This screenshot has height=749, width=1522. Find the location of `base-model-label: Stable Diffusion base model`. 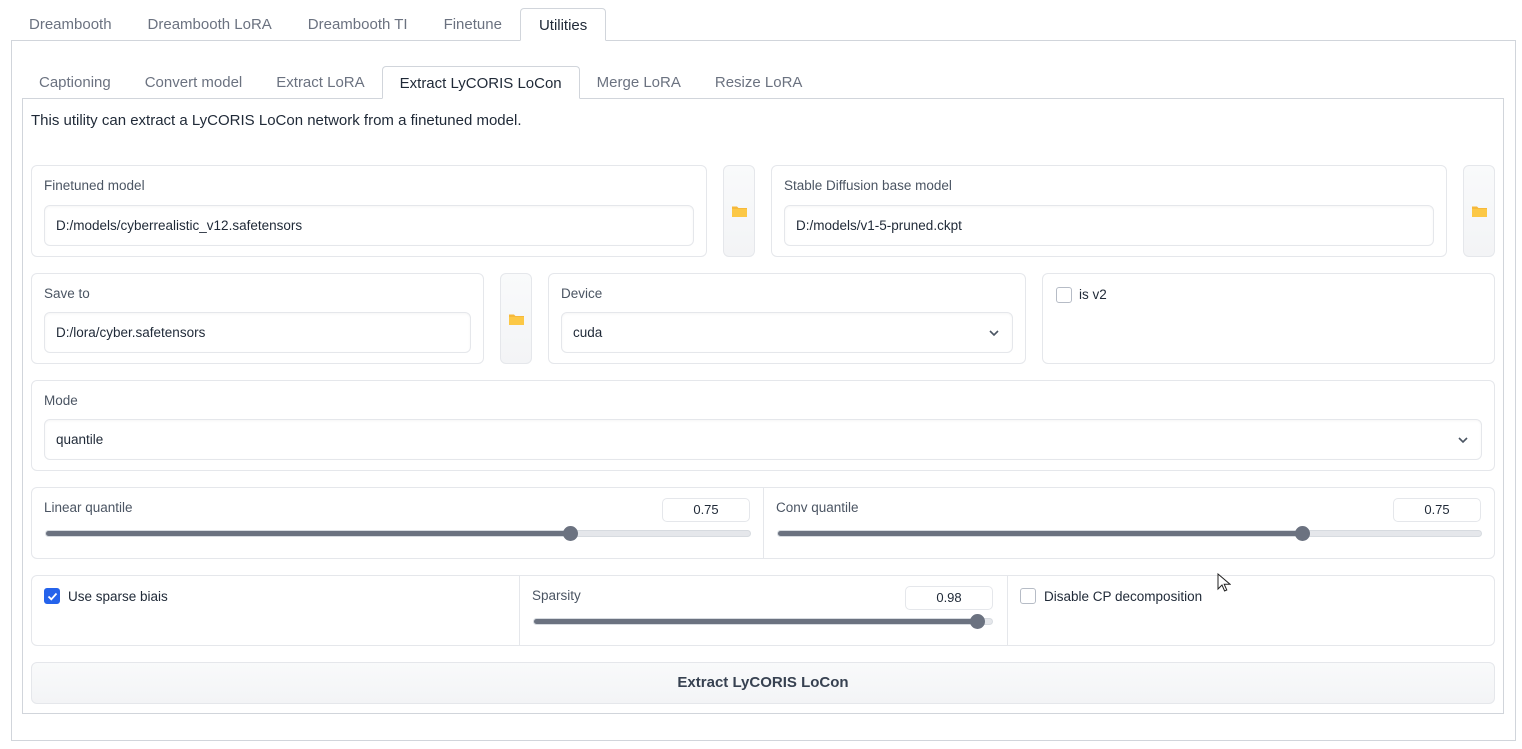

base-model-label: Stable Diffusion base model is located at coordinates (868, 185).